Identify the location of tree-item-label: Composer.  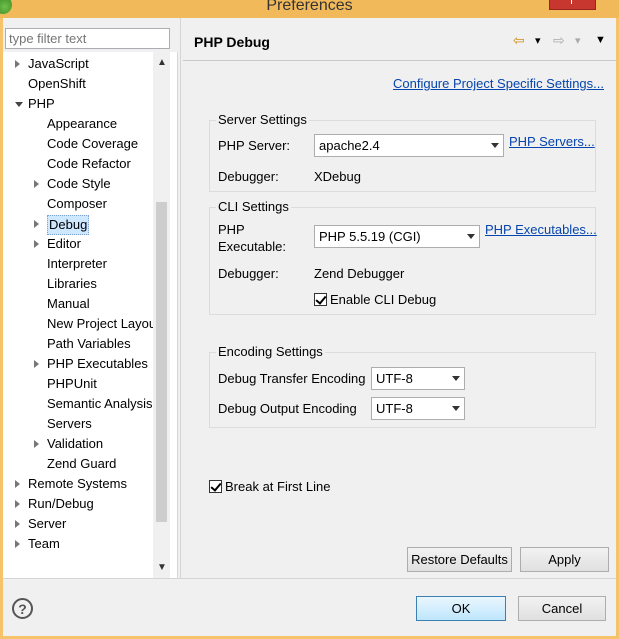
(77, 203).